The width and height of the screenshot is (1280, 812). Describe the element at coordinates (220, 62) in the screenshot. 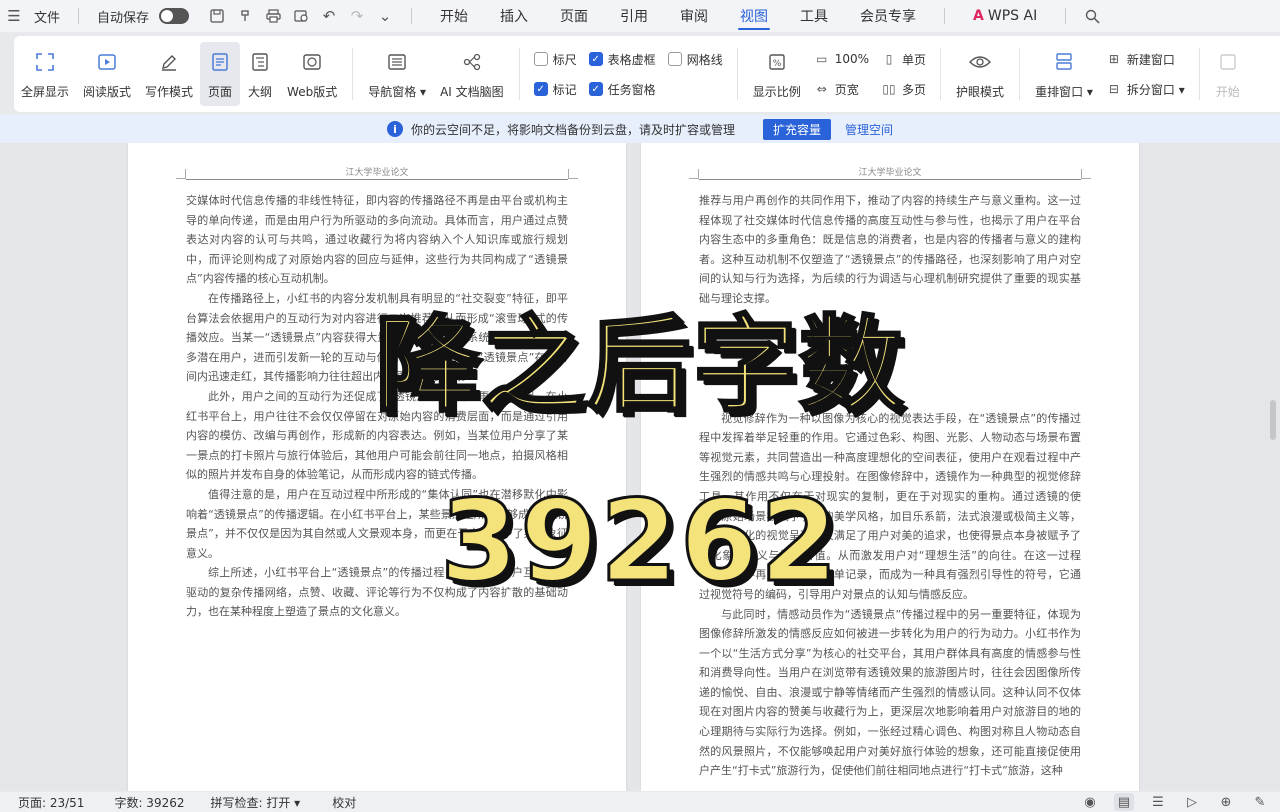

I see `page-view-icon` at that location.